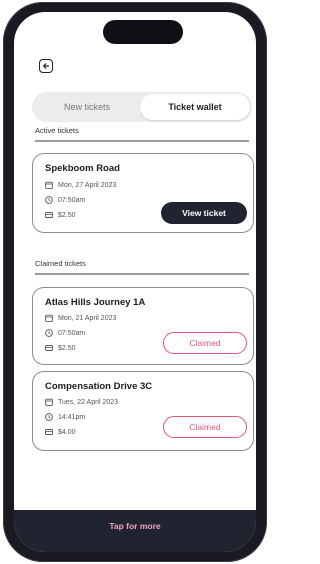 Image resolution: width=320 pixels, height=564 pixels. Describe the element at coordinates (72, 417) in the screenshot. I see `ticket-time: 14:41pm` at that location.